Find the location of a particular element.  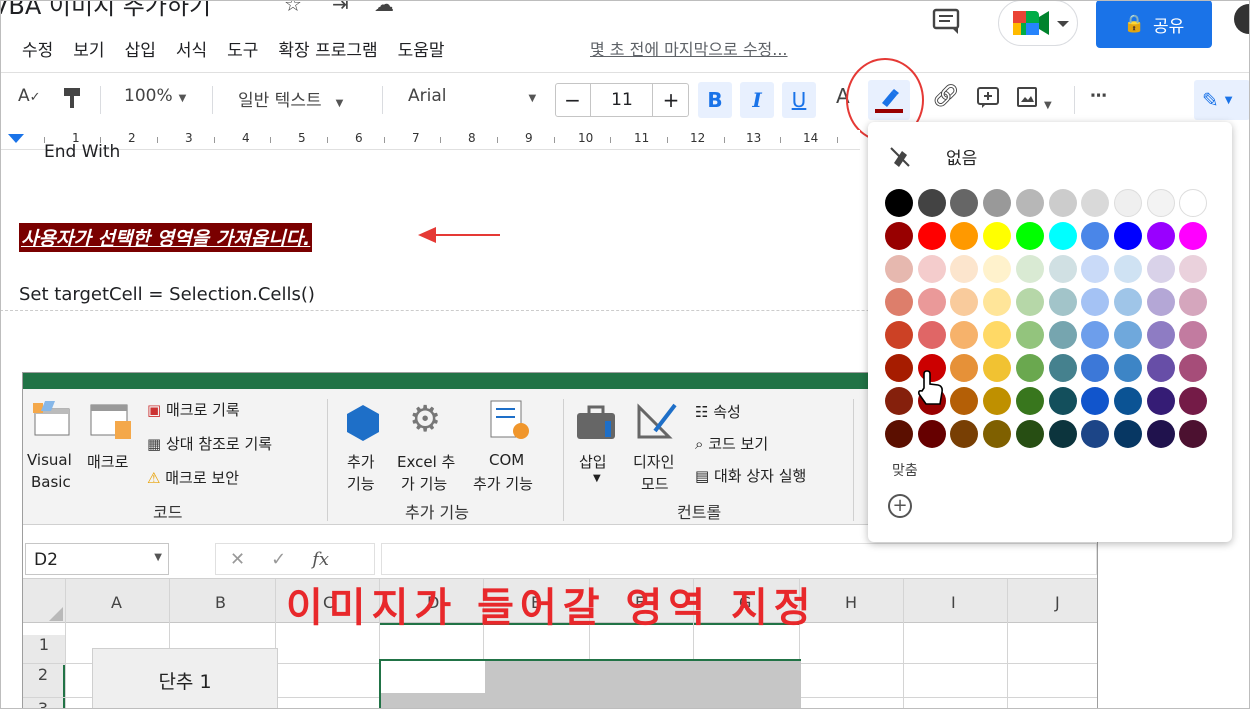

paint-format-icon is located at coordinates (73, 100).